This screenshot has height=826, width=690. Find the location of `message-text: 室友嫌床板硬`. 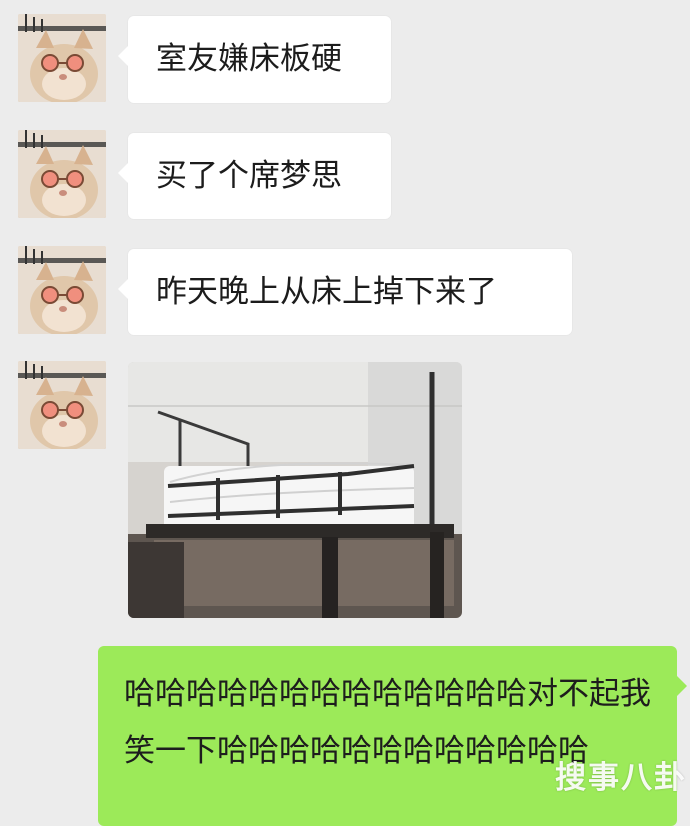

message-text: 室友嫌床板硬 is located at coordinates (249, 59).